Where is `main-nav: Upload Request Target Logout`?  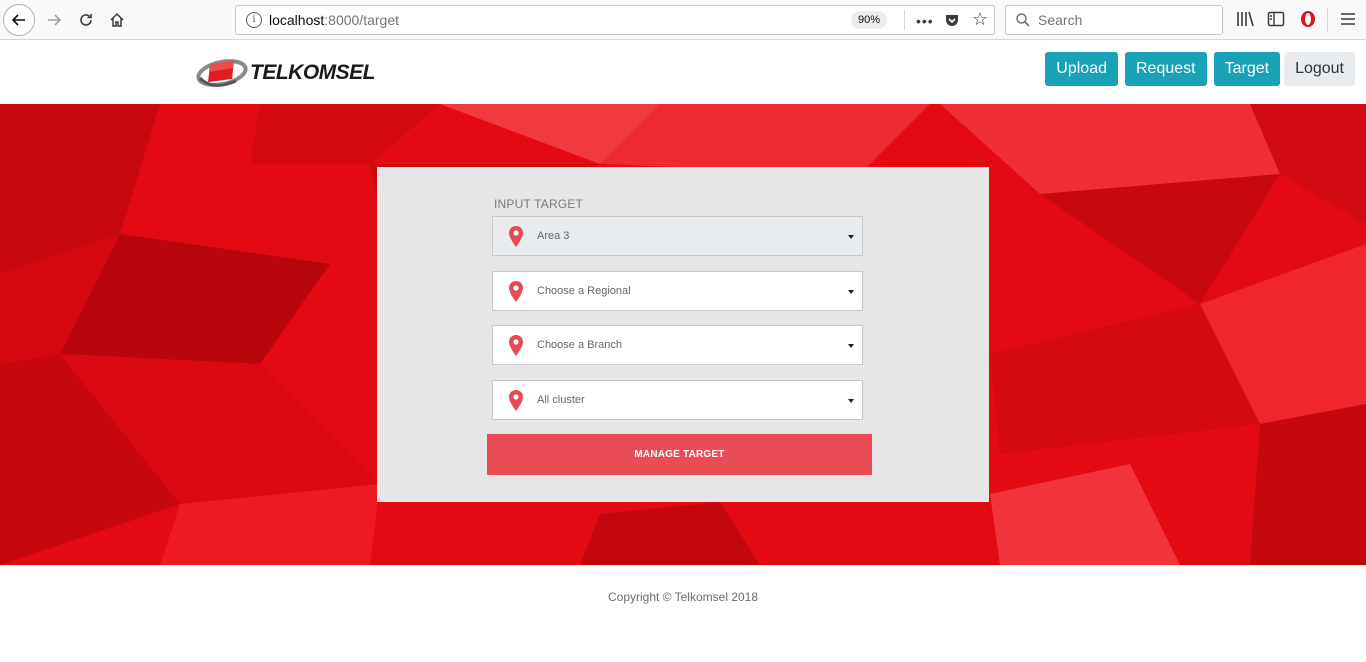 main-nav: Upload Request Target Logout is located at coordinates (1196, 69).